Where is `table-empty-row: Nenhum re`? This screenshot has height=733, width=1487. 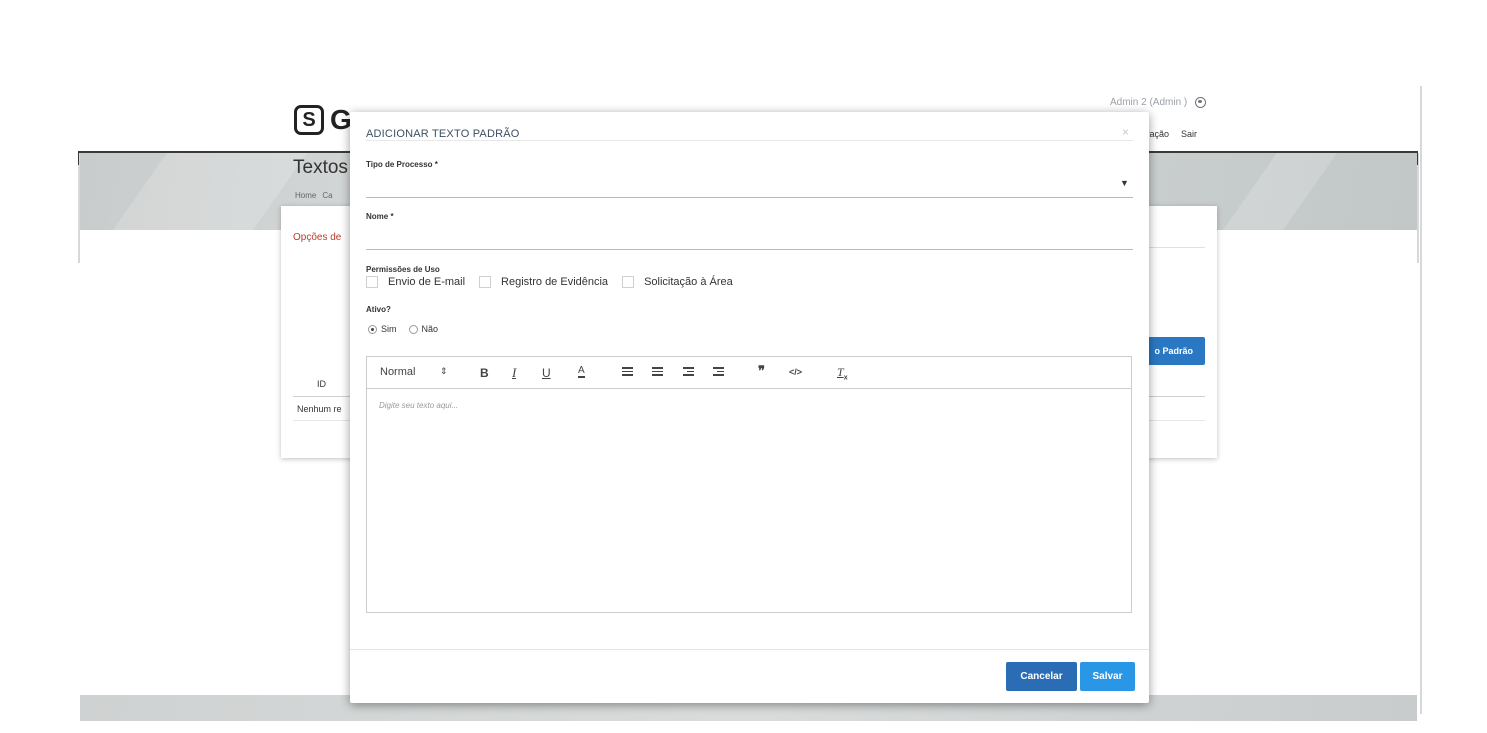 table-empty-row: Nenhum re is located at coordinates (319, 409).